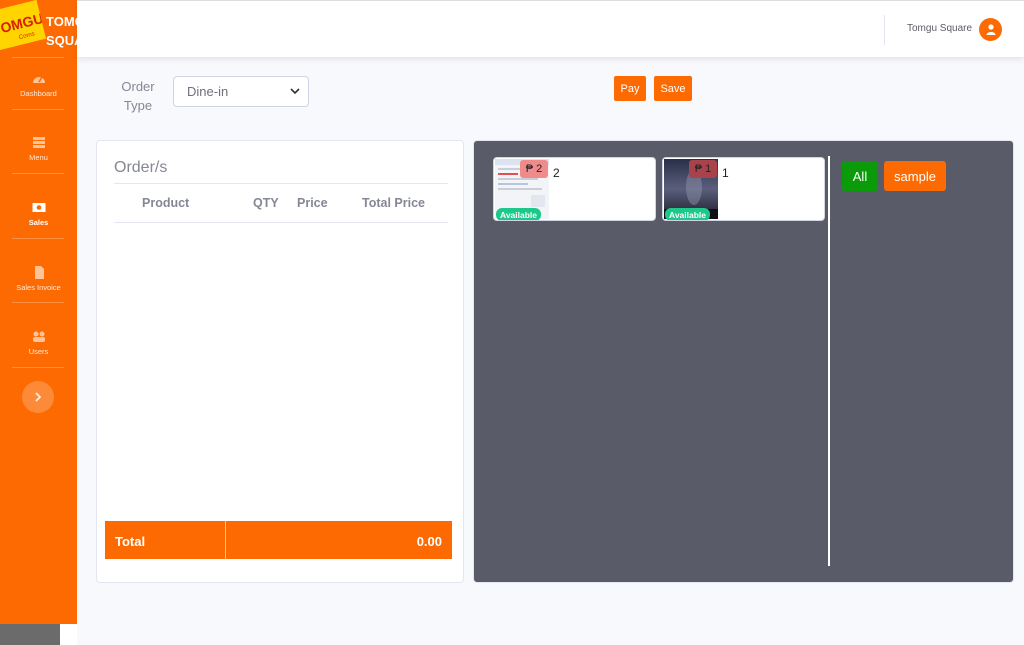 The width and height of the screenshot is (1024, 645). Describe the element at coordinates (38, 336) in the screenshot. I see `users-icon` at that location.